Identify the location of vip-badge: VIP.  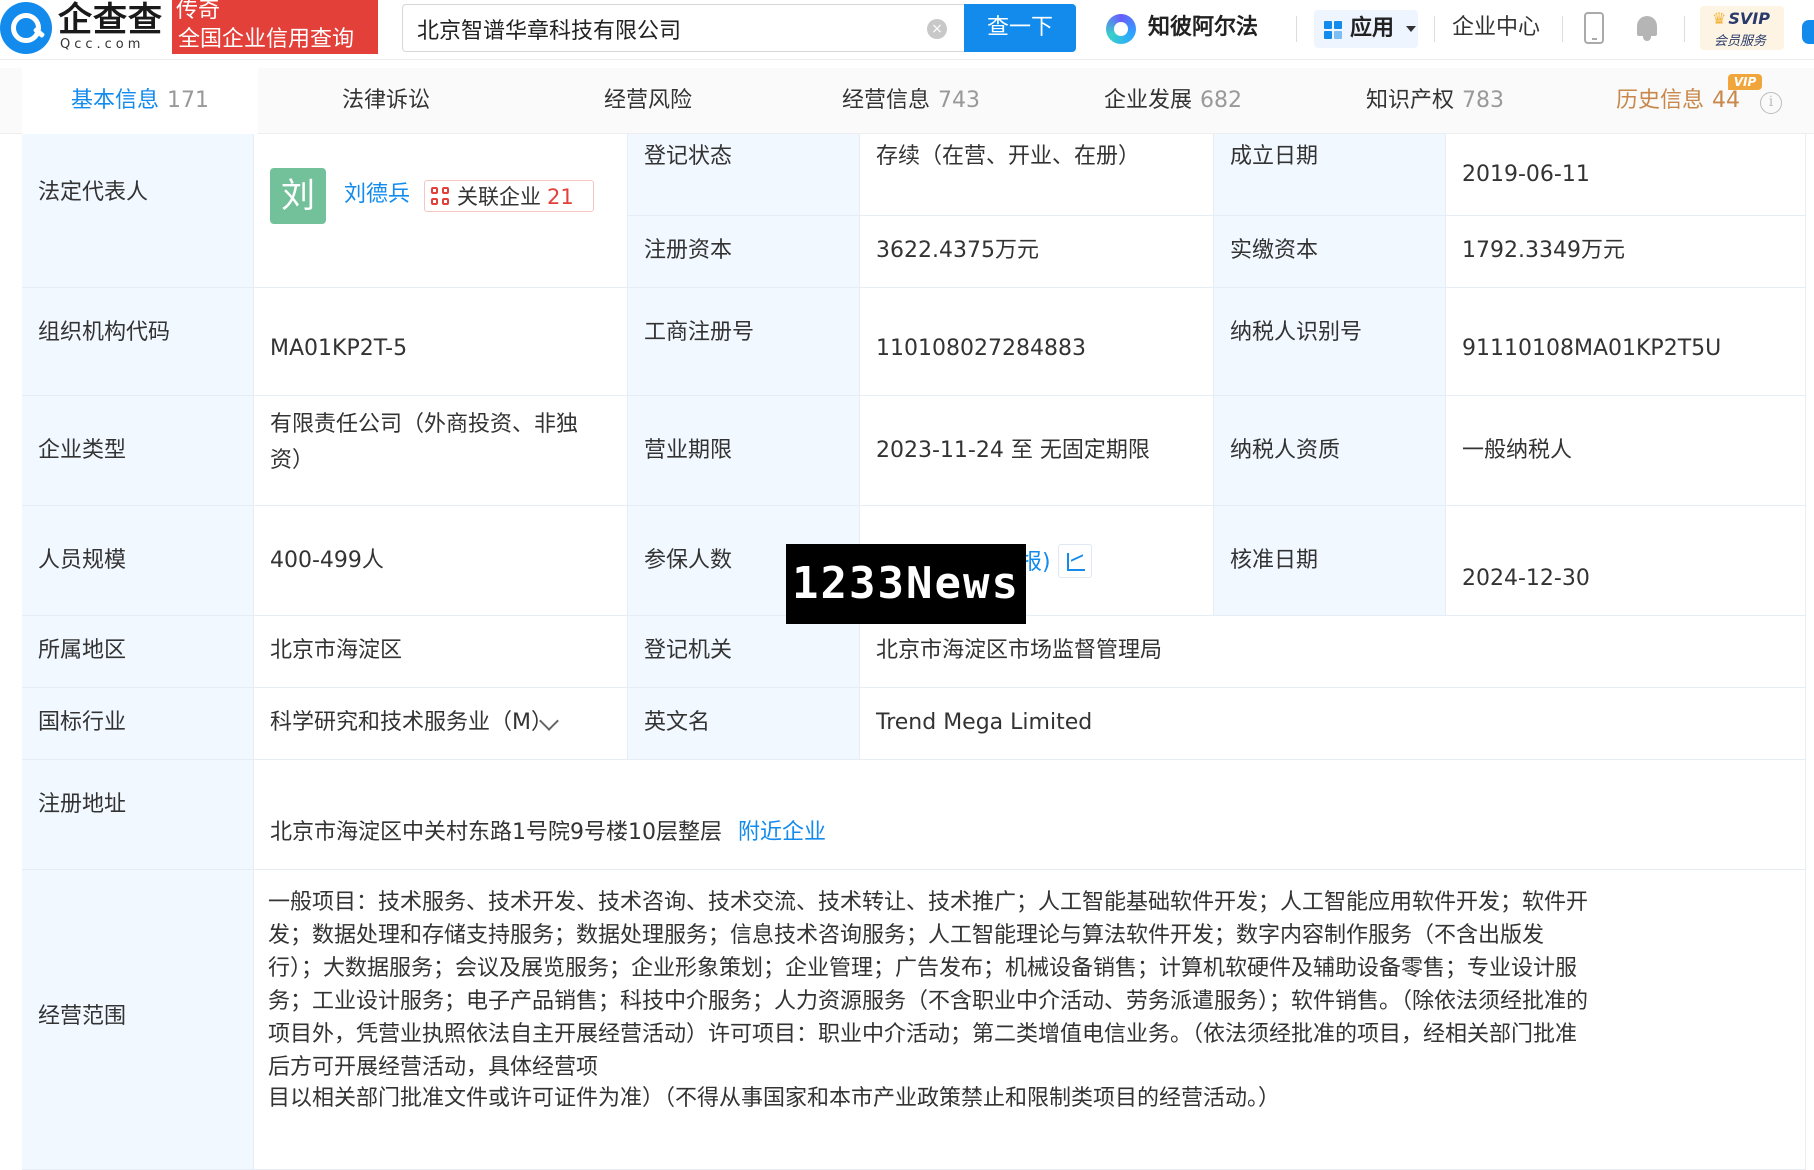
(1745, 82).